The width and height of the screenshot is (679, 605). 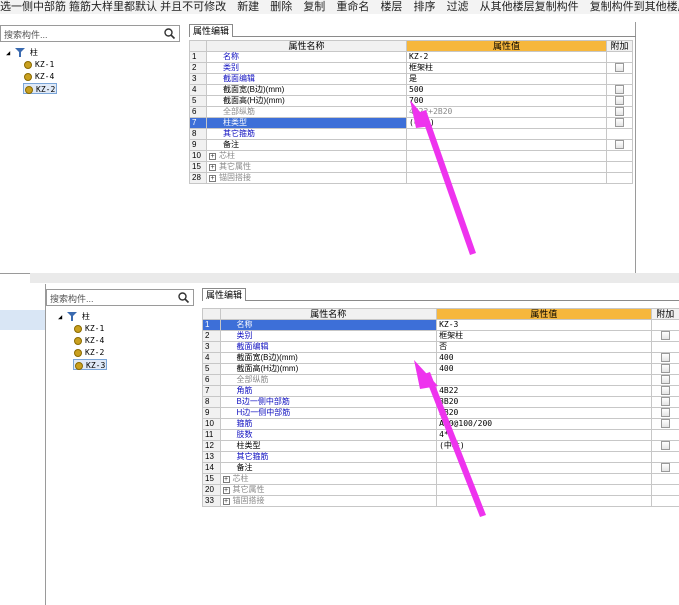 I want to click on property-row: 11 肢数 4*4, so click(x=440, y=435).